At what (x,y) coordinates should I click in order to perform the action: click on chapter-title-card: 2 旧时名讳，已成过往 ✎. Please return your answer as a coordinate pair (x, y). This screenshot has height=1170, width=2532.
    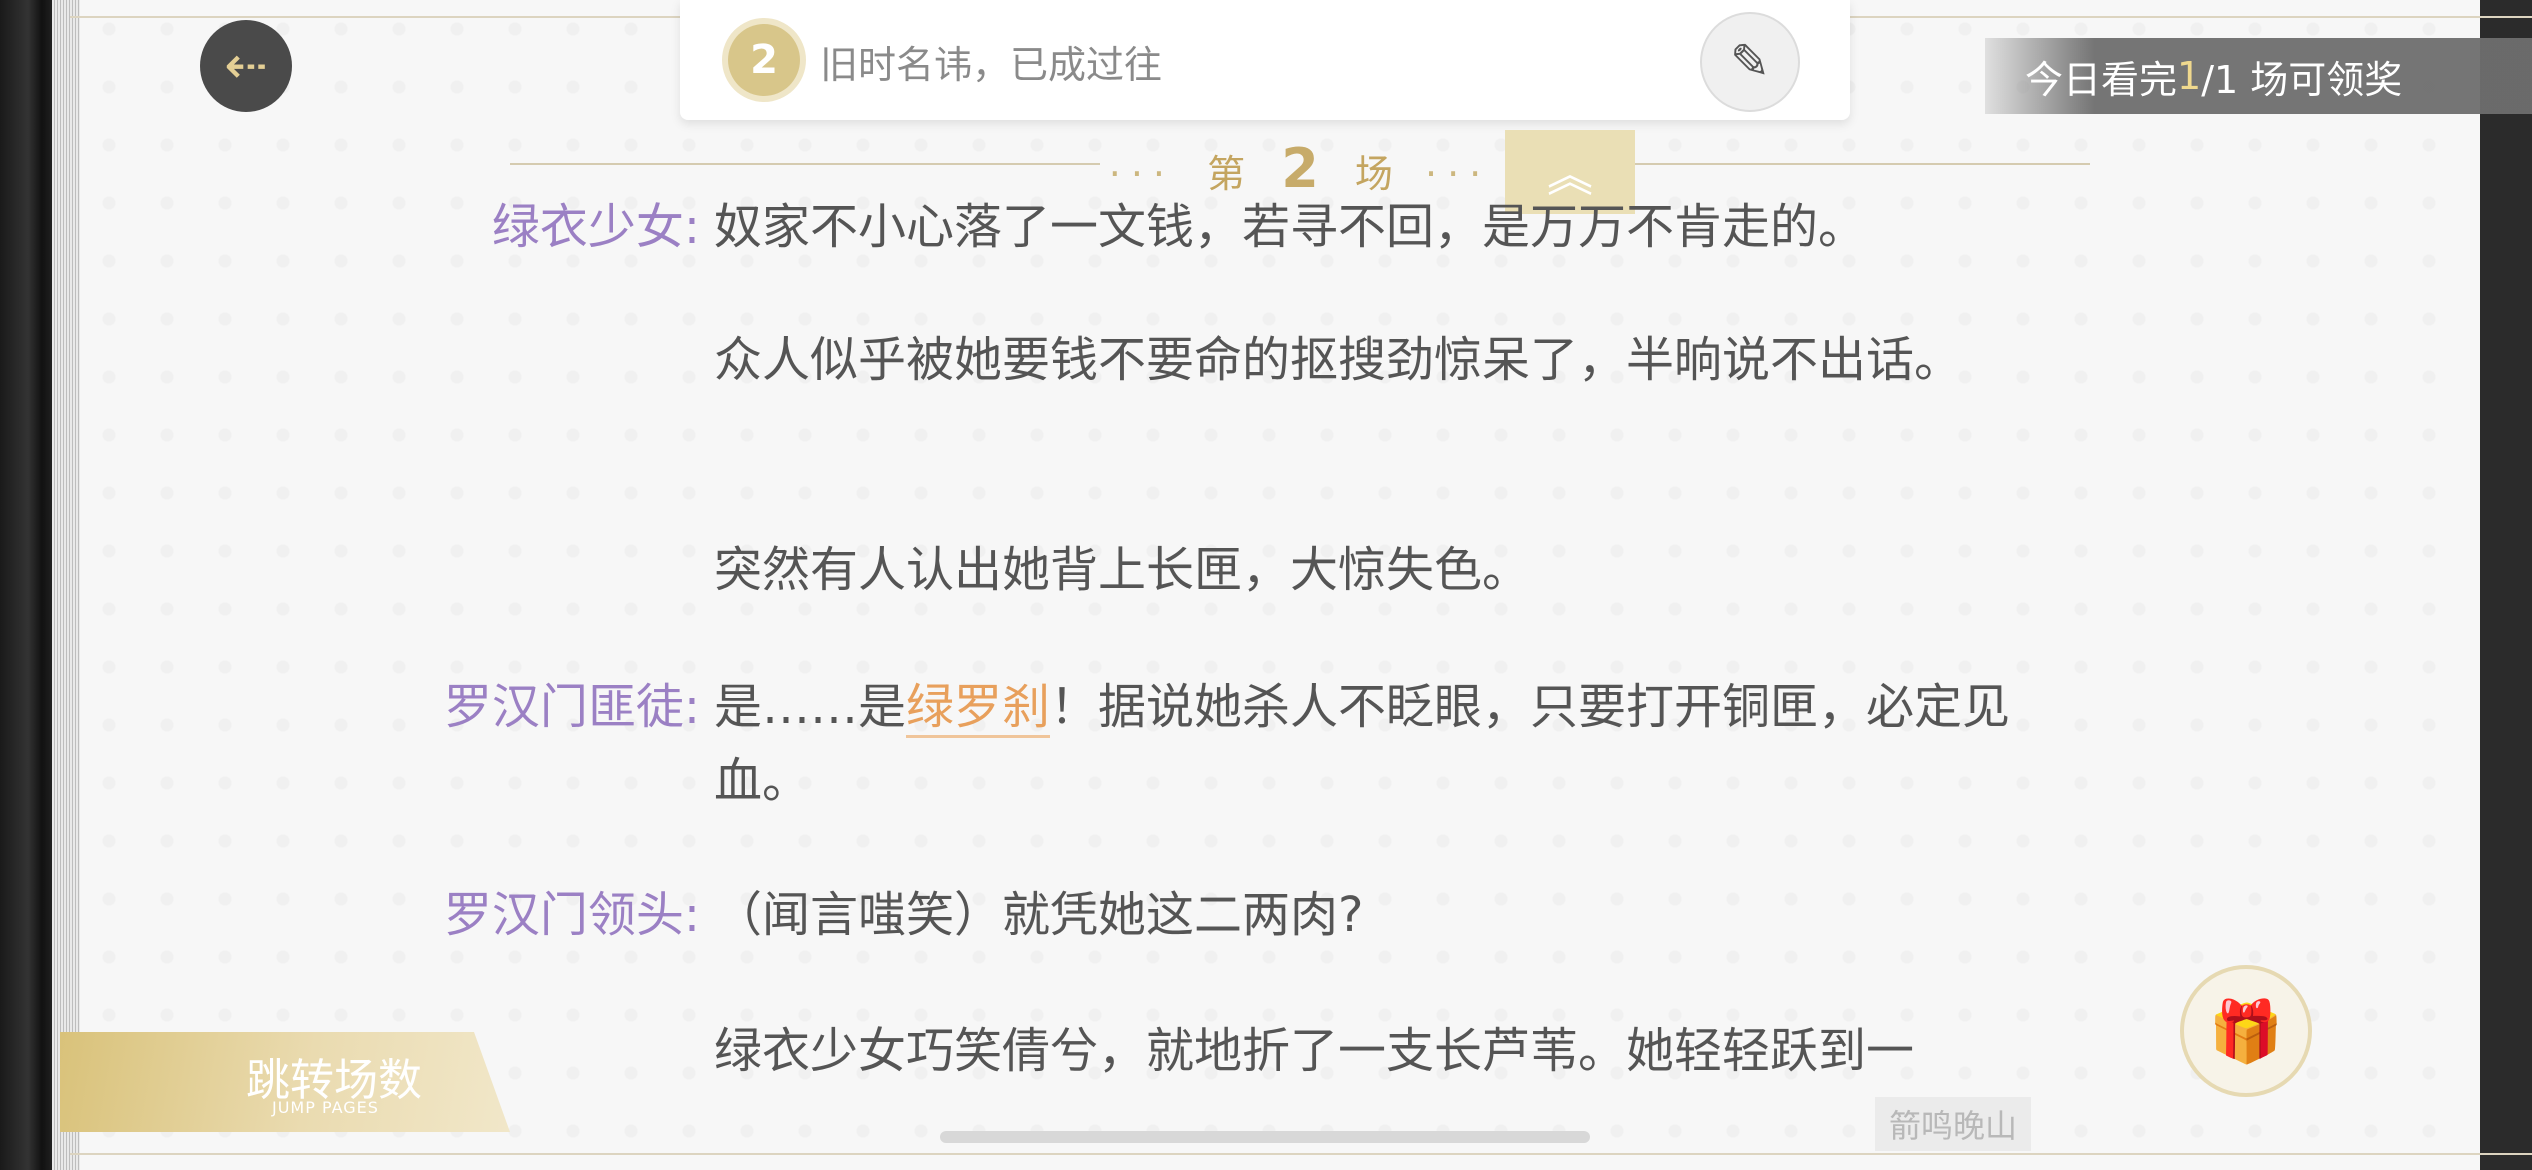
    Looking at the image, I should click on (1265, 60).